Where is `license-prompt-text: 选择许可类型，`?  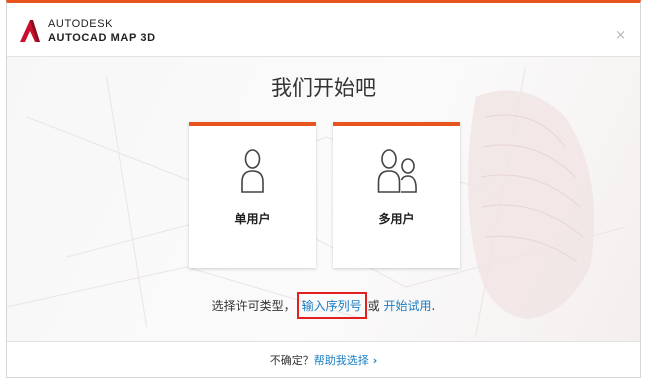 license-prompt-text: 选择许可类型， is located at coordinates (253, 306).